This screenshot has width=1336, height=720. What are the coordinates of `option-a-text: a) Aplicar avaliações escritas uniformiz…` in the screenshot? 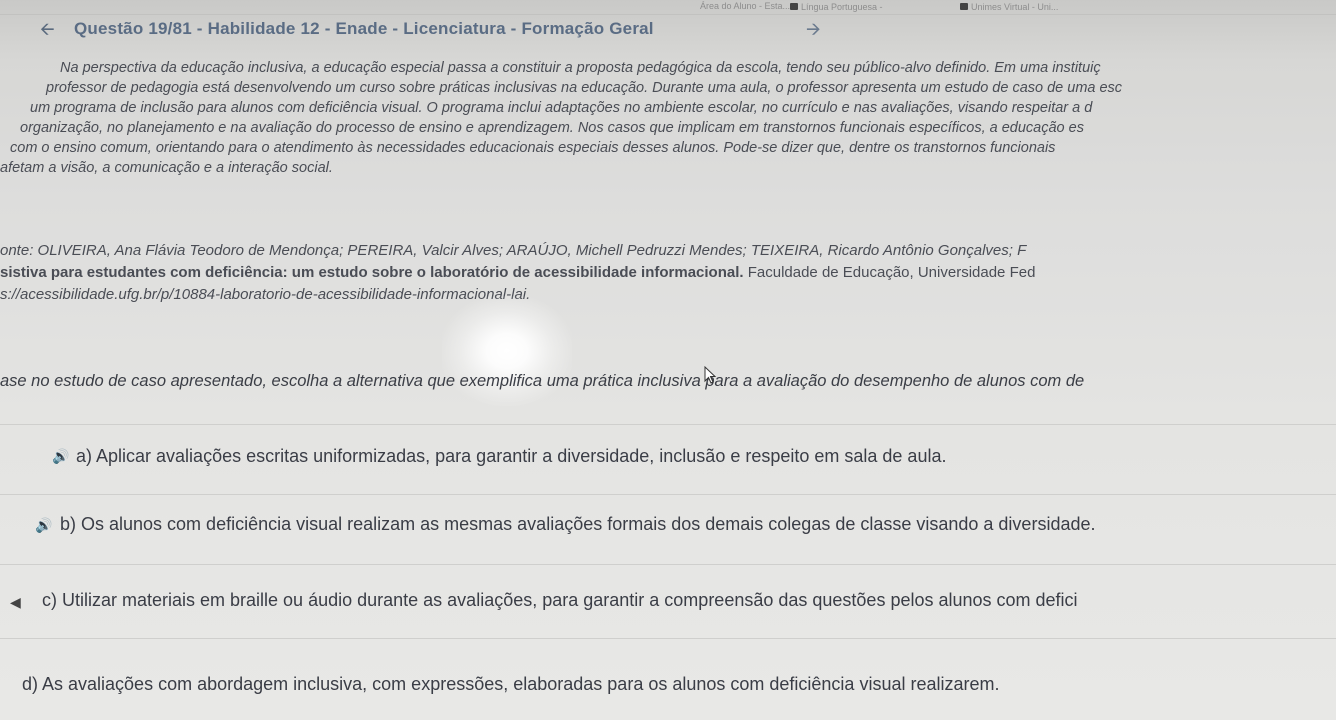 It's located at (511, 456).